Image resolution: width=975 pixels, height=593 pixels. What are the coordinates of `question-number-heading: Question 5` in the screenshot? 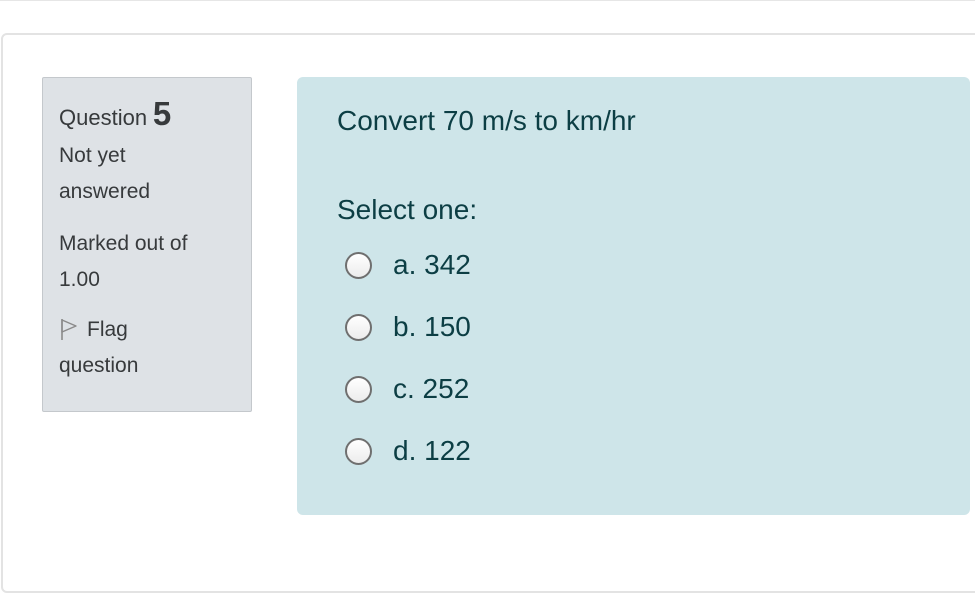 It's located at (147, 114).